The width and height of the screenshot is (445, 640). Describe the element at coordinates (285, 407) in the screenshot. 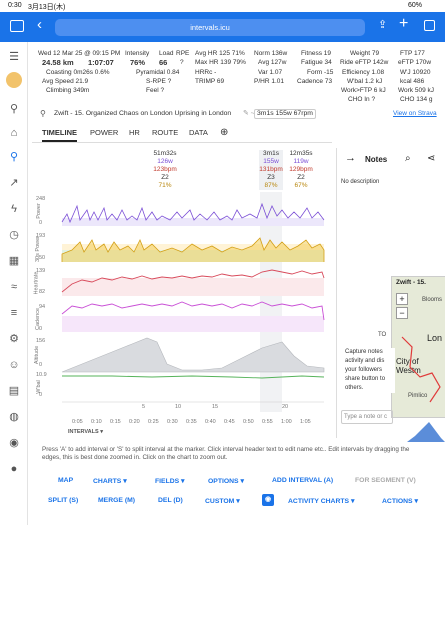

I see `km-tick: 20` at that location.